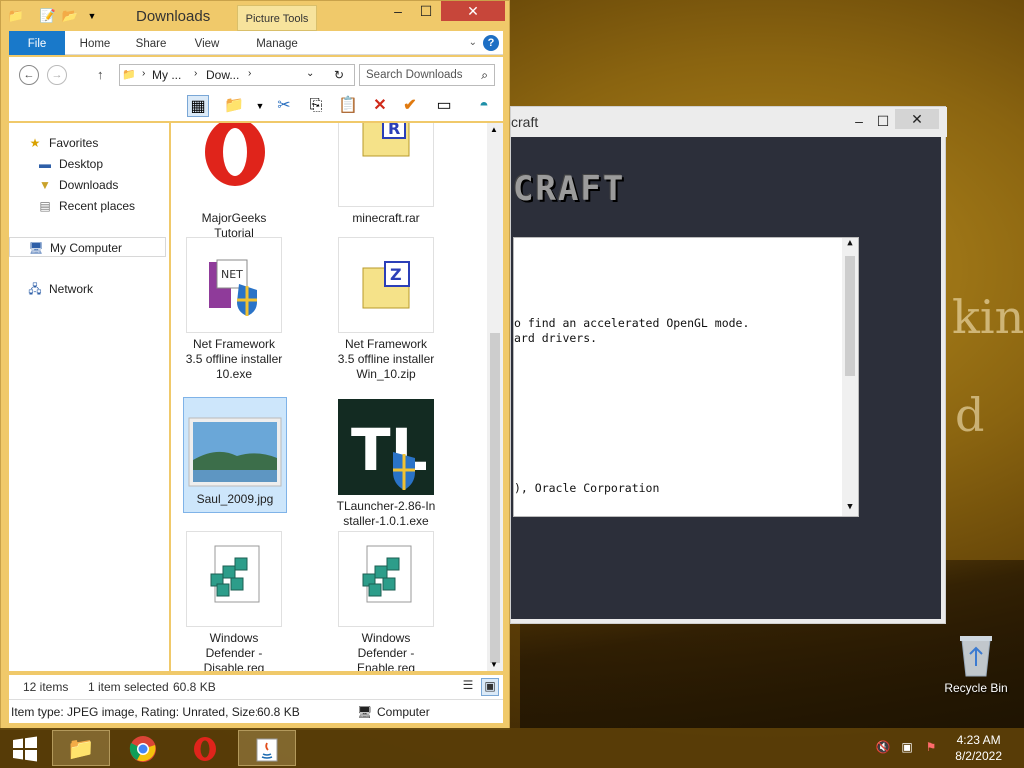  Describe the element at coordinates (235, 499) in the screenshot. I see `file-name: Saul_2009.jpg` at that location.